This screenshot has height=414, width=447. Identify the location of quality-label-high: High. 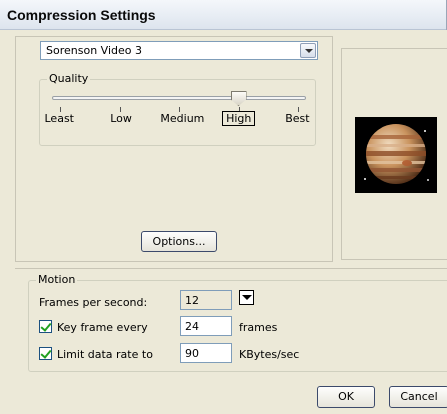
(239, 118).